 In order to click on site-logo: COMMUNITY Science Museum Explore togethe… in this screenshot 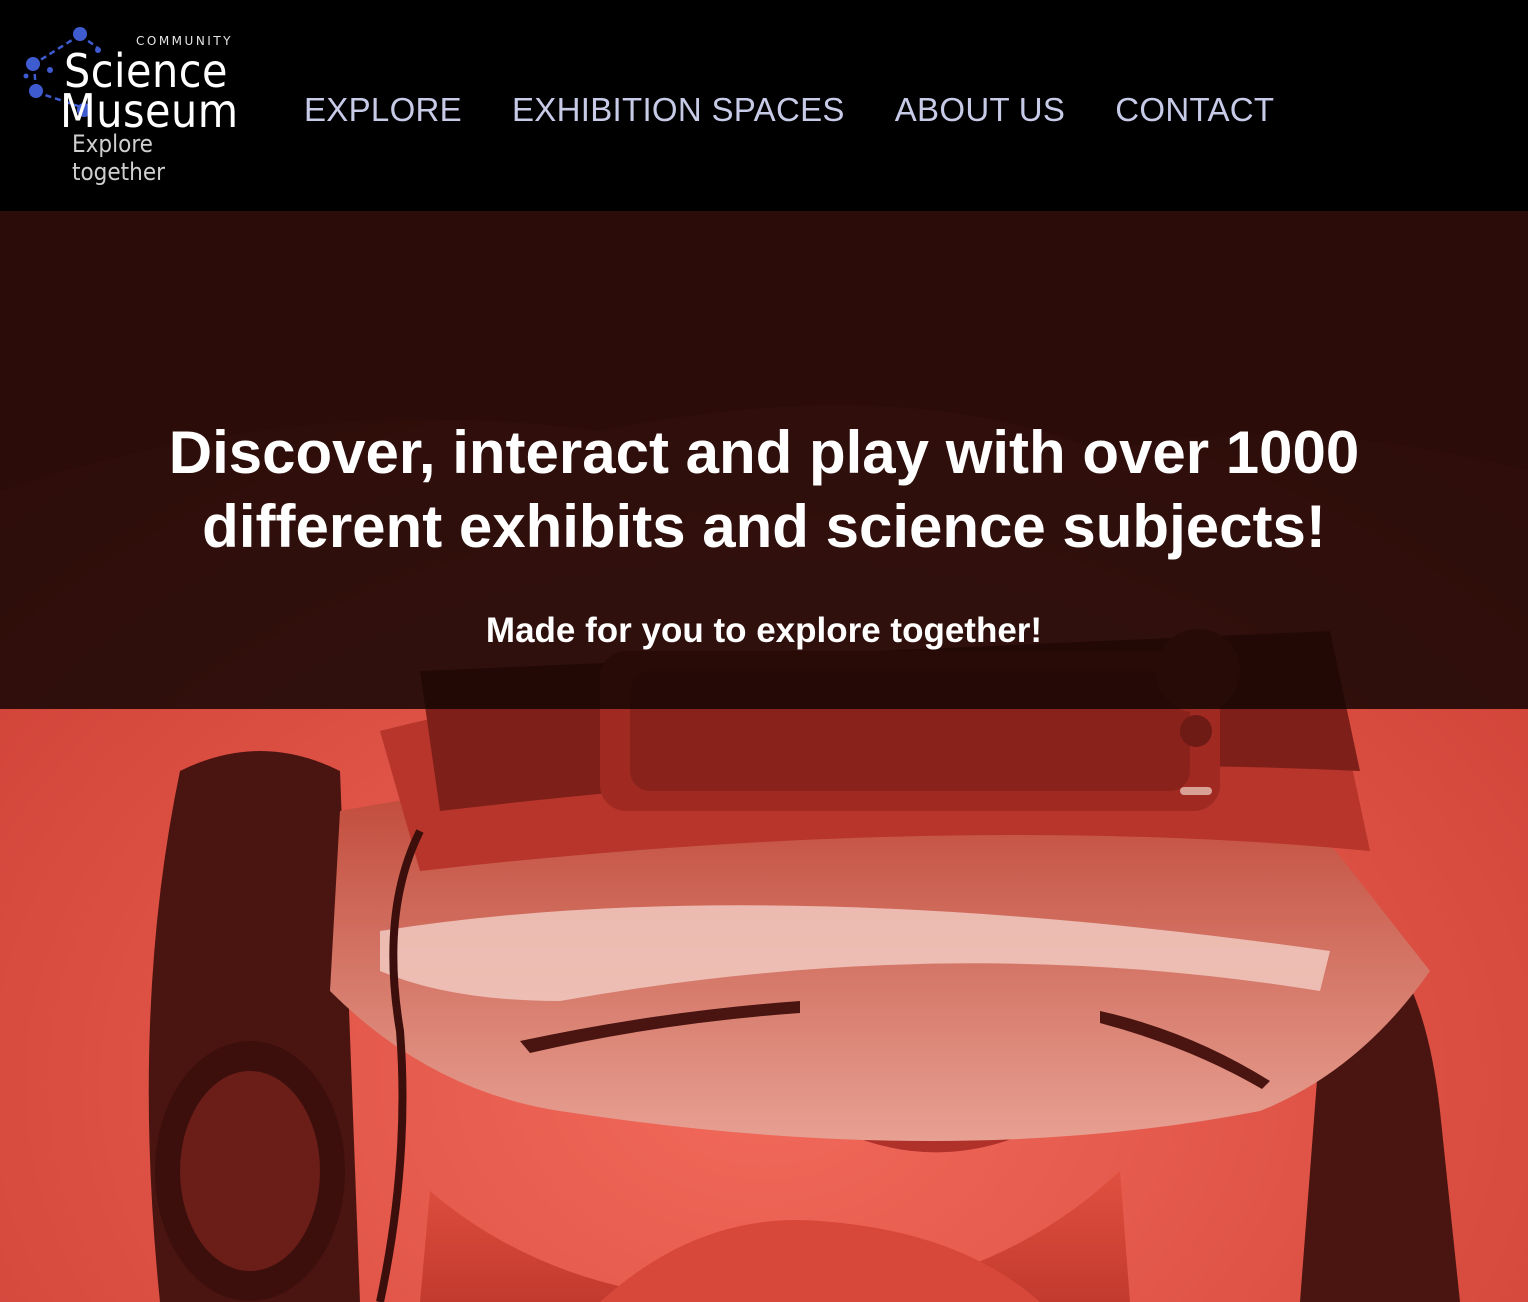, I will do `click(137, 106)`.